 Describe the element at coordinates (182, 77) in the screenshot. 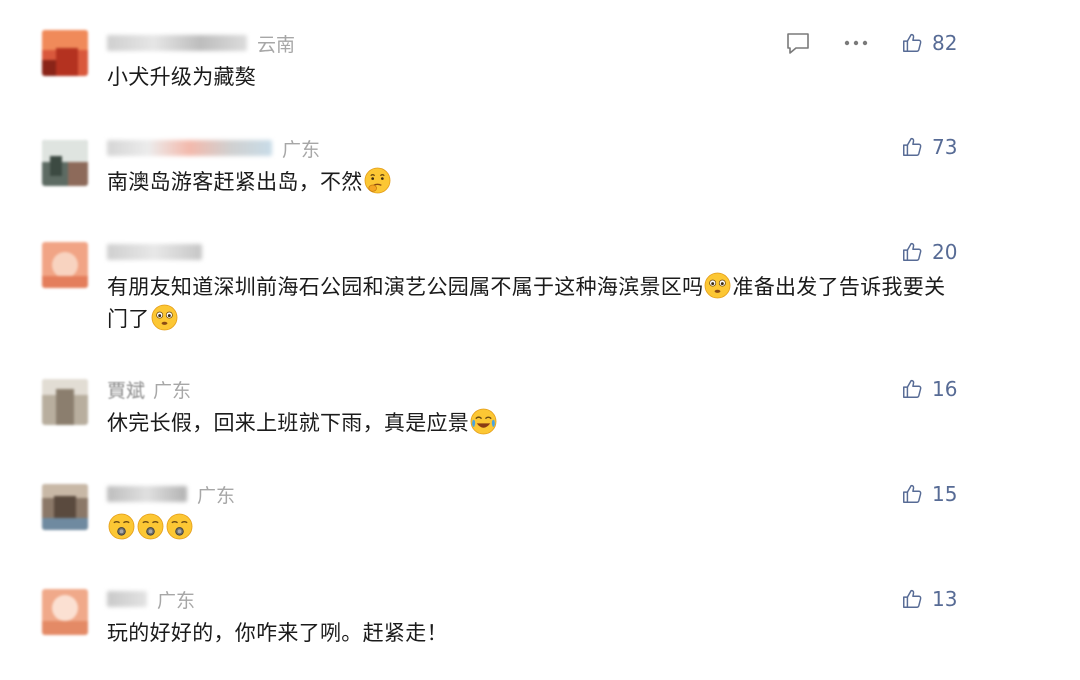

I see `comment-text-line: 小犬升级为藏獒` at that location.